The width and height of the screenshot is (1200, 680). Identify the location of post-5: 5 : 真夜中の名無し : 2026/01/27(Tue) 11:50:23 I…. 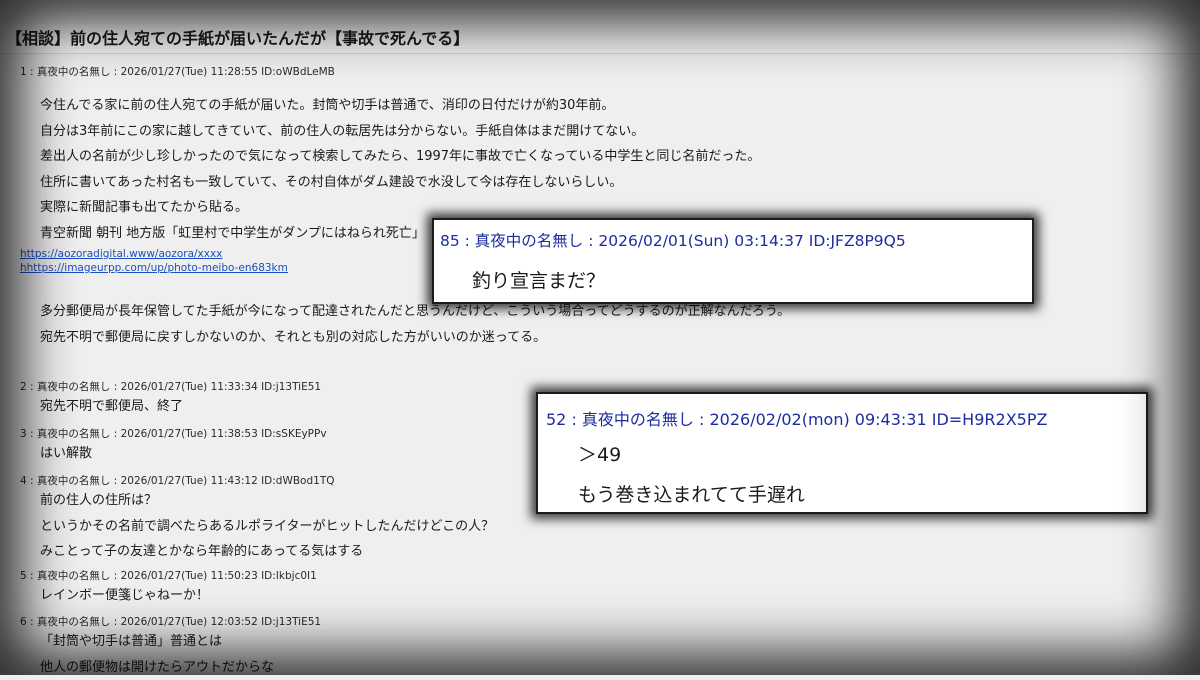
(168, 588).